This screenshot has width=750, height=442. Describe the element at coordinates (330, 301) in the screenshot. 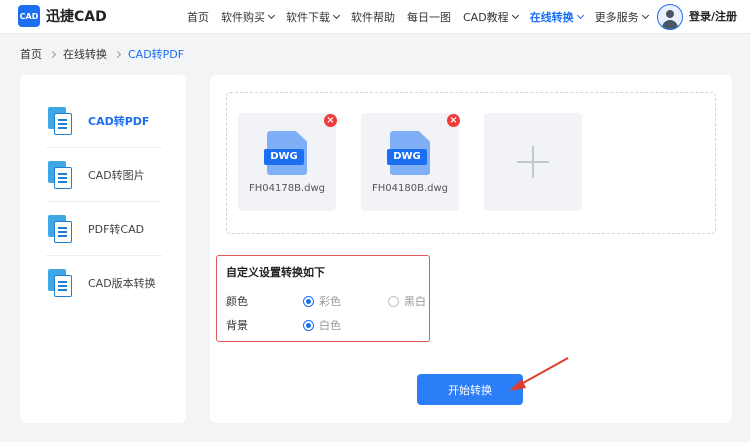

I see `radio-label: 彩色` at that location.